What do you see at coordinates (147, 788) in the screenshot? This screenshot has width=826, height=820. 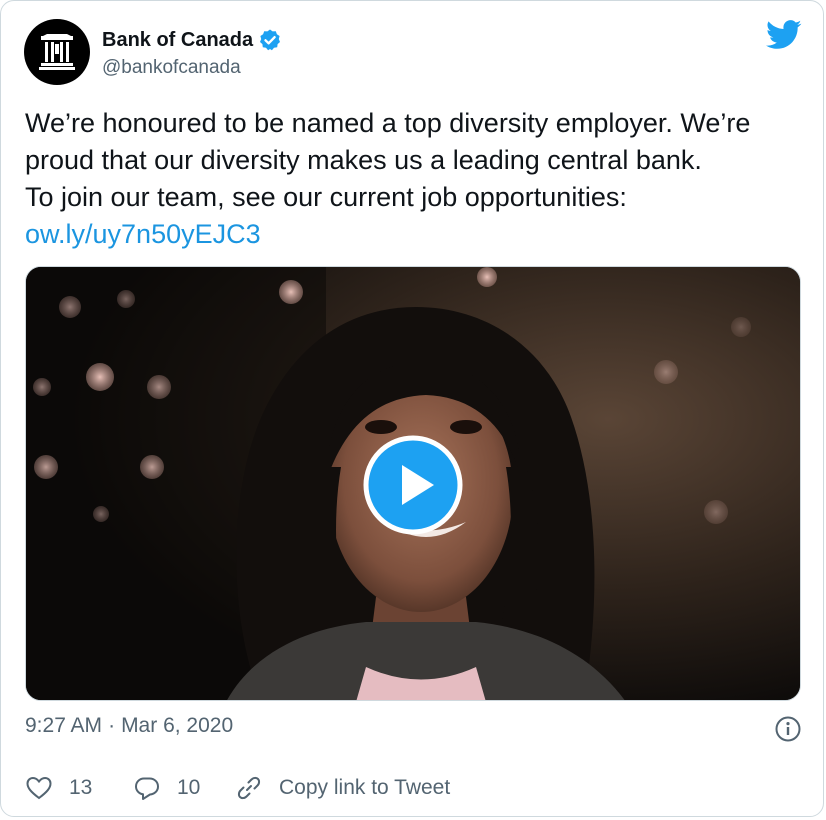 I see `reply-icon` at bounding box center [147, 788].